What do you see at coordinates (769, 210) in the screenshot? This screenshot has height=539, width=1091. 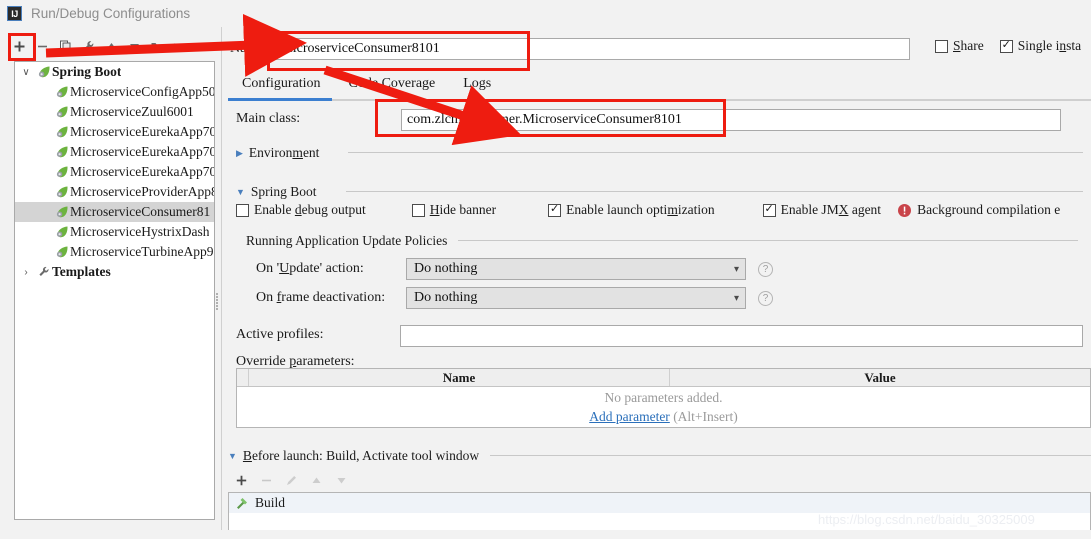 I see `enable-jmx-agent-checkbox: ✓` at bounding box center [769, 210].